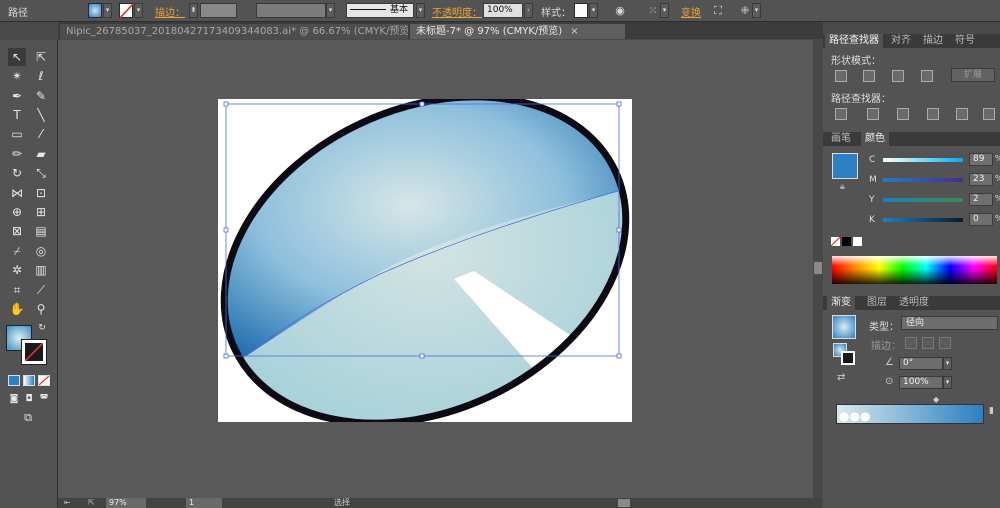 The width and height of the screenshot is (1000, 508). What do you see at coordinates (854, 41) in the screenshot?
I see `tab-pathfinder: 路径查找器` at bounding box center [854, 41].